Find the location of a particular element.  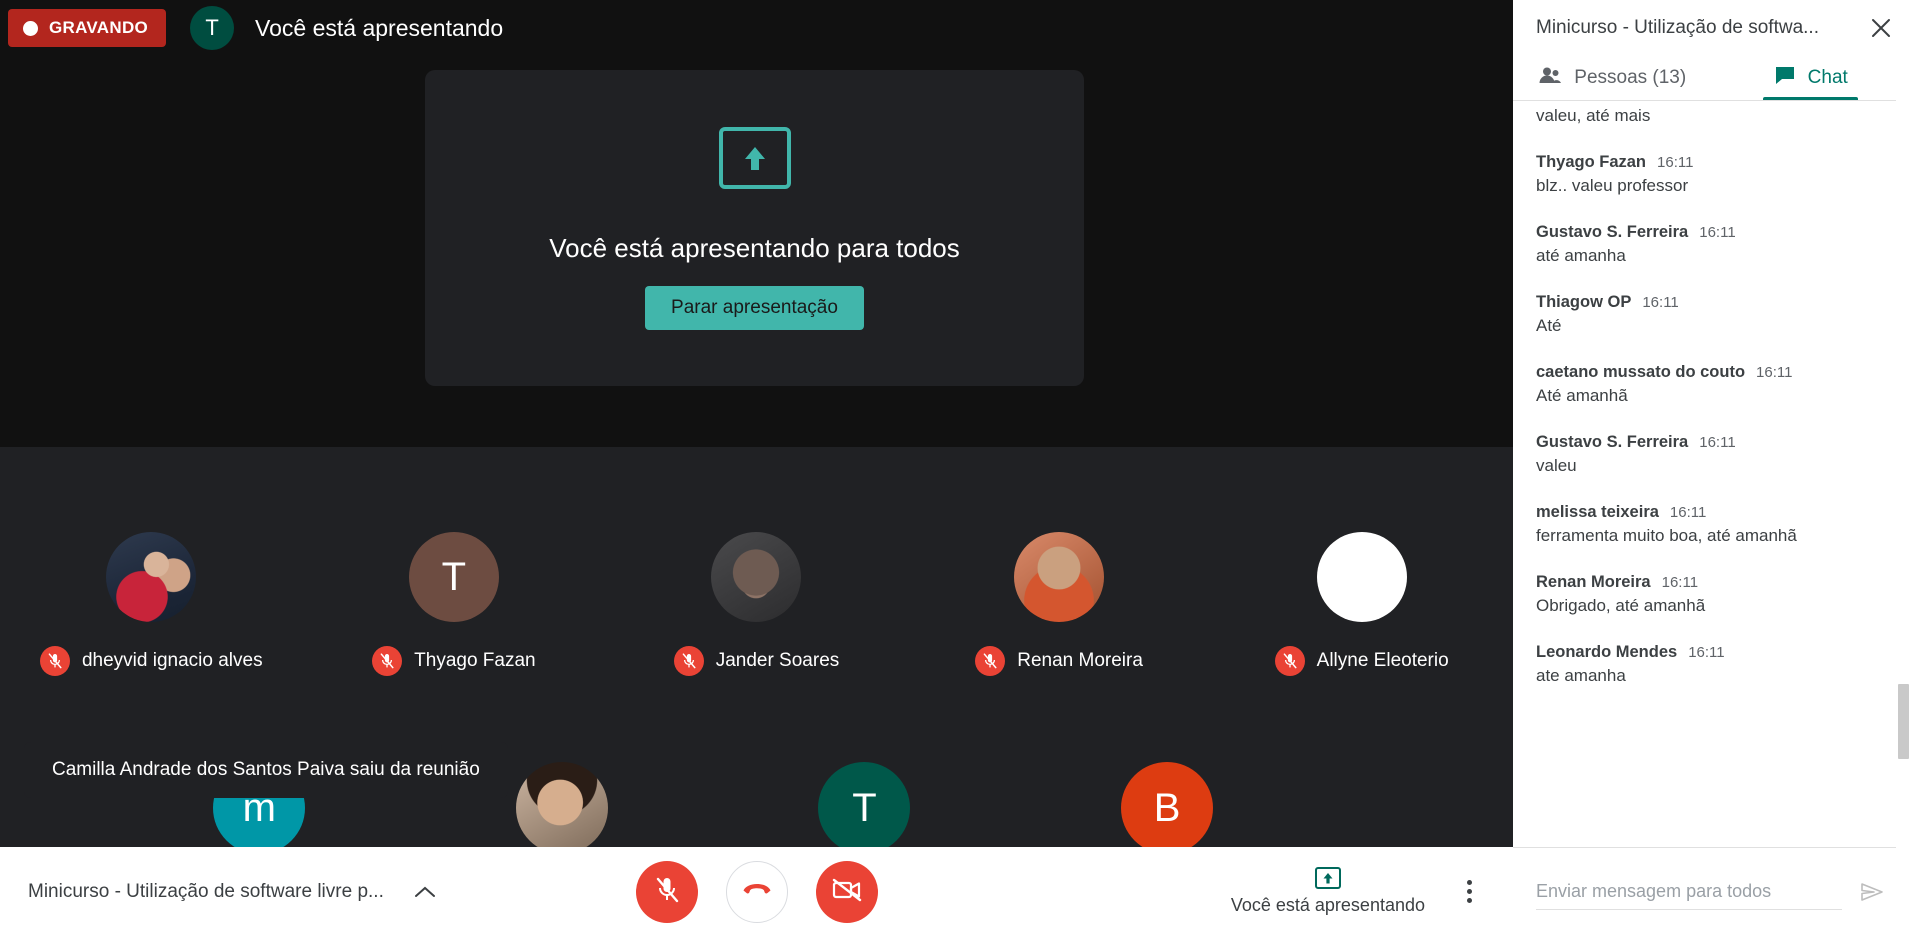

chat-composer is located at coordinates (1711, 892).